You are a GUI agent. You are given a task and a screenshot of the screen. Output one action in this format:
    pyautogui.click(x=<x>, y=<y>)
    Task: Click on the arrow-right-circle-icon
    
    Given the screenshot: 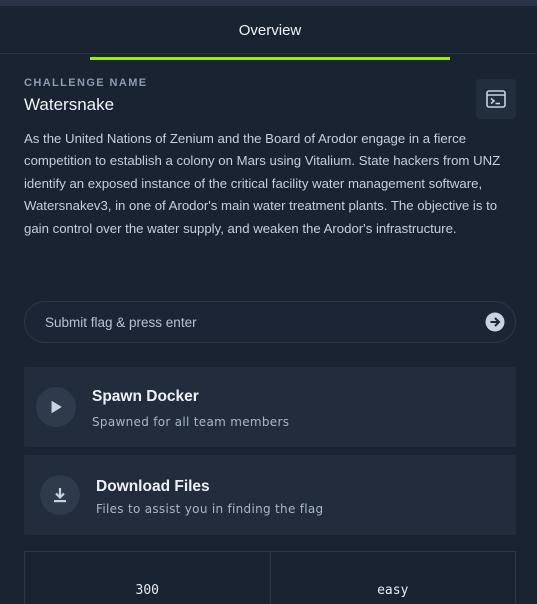 What is the action you would take?
    pyautogui.click(x=495, y=322)
    